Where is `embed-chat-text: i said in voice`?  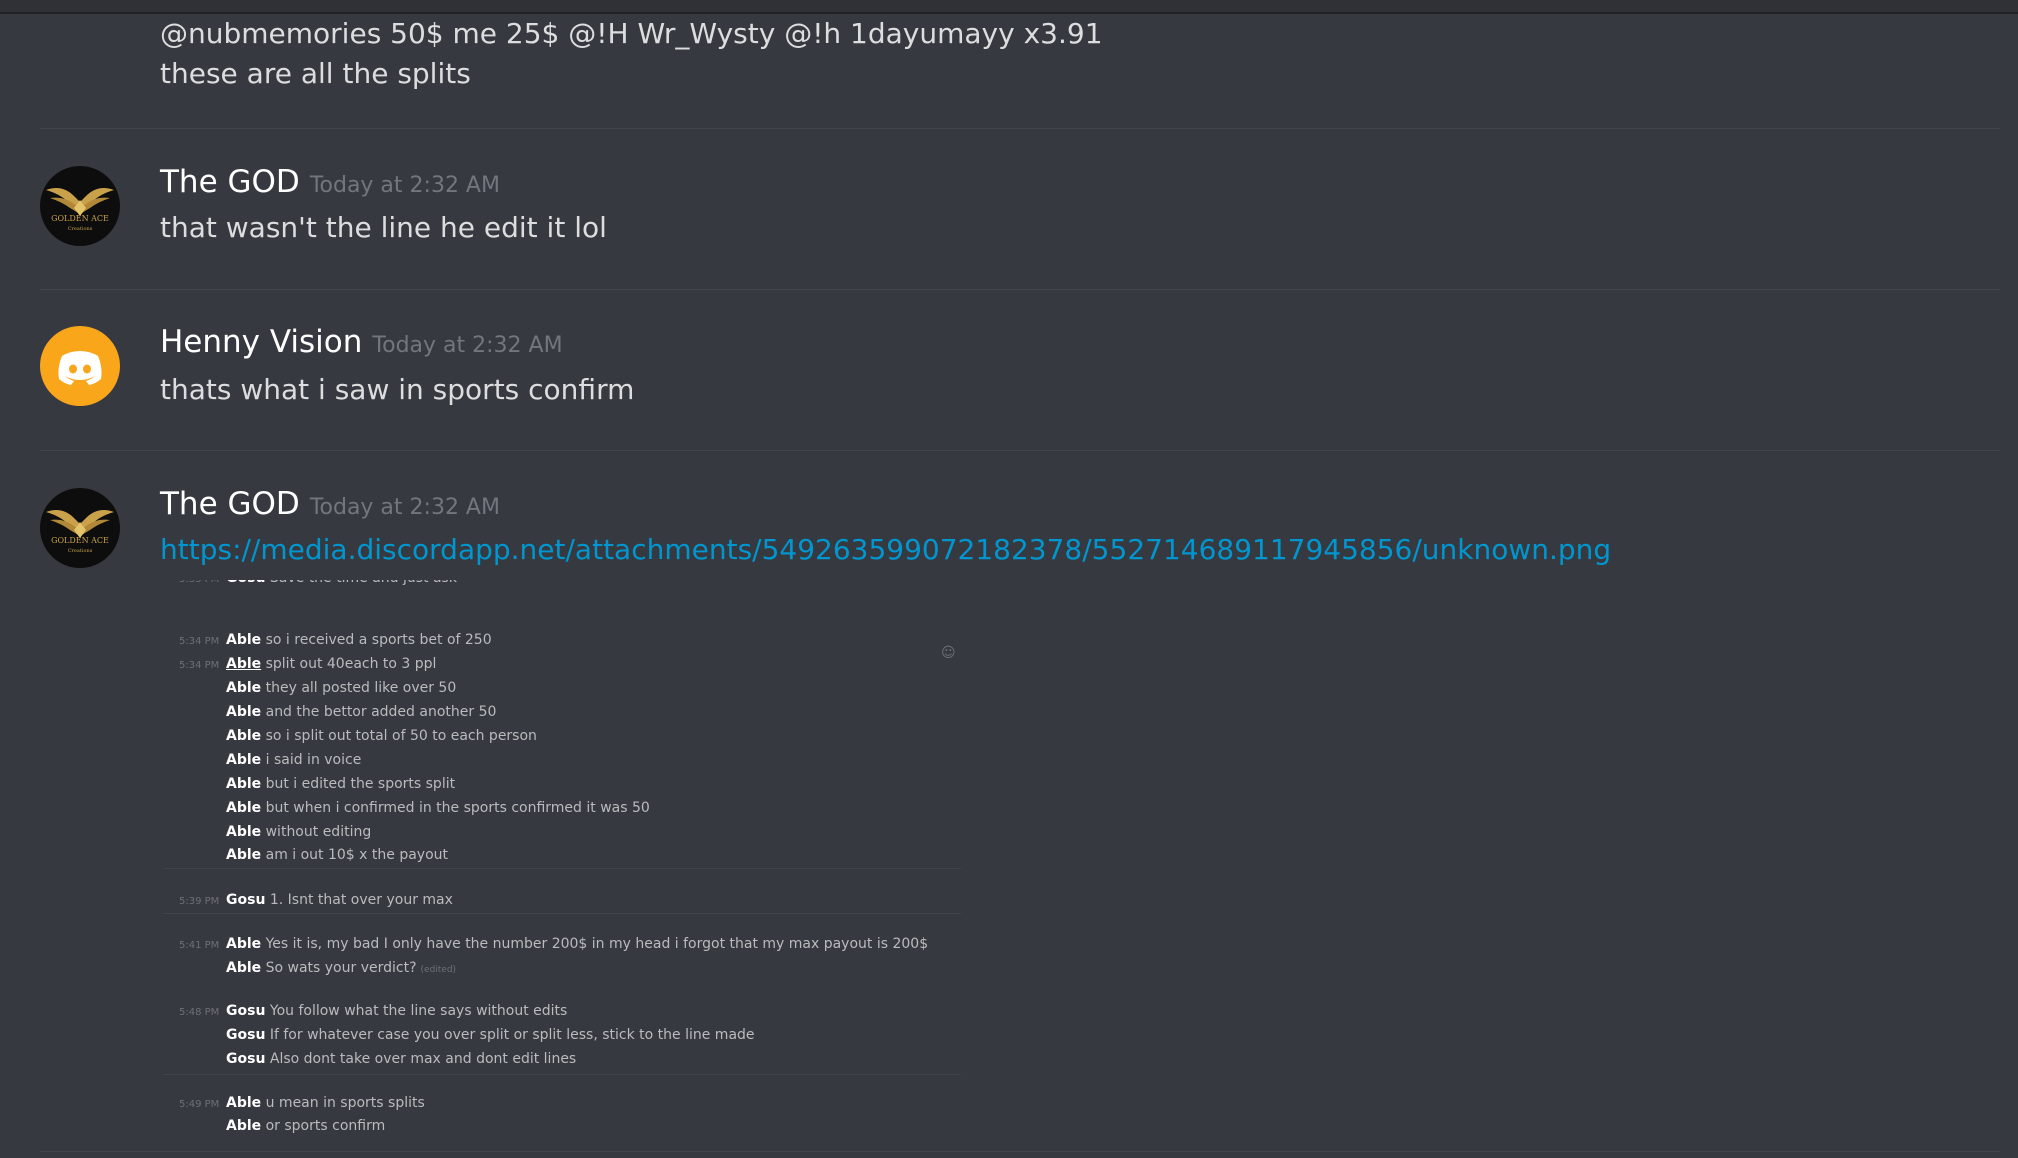 embed-chat-text: i said in voice is located at coordinates (313, 760).